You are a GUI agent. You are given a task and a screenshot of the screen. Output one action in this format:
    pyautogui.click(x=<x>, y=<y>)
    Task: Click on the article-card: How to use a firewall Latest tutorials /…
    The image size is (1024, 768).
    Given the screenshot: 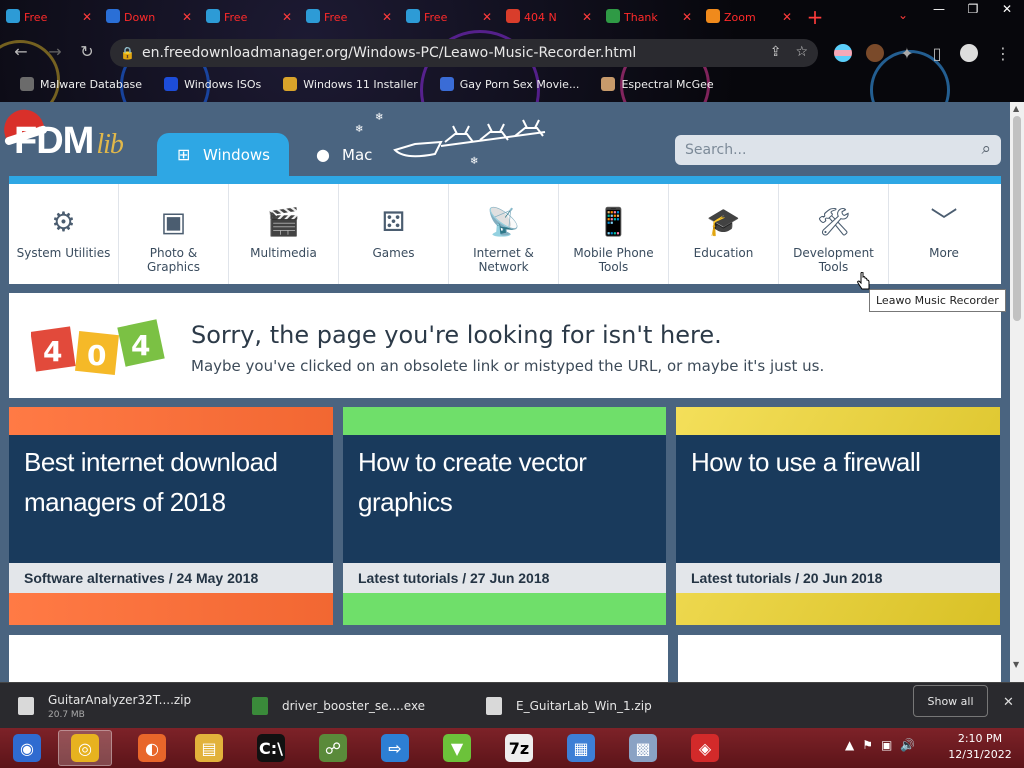 What is the action you would take?
    pyautogui.click(x=838, y=516)
    